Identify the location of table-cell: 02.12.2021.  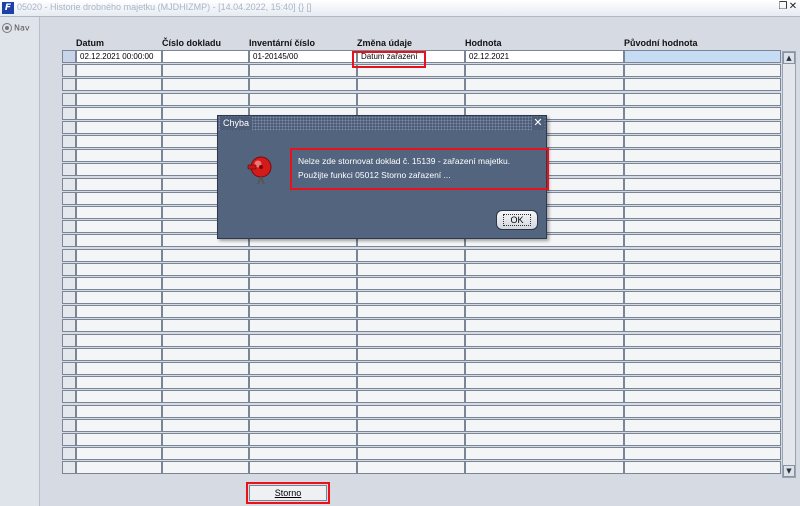
(544, 56).